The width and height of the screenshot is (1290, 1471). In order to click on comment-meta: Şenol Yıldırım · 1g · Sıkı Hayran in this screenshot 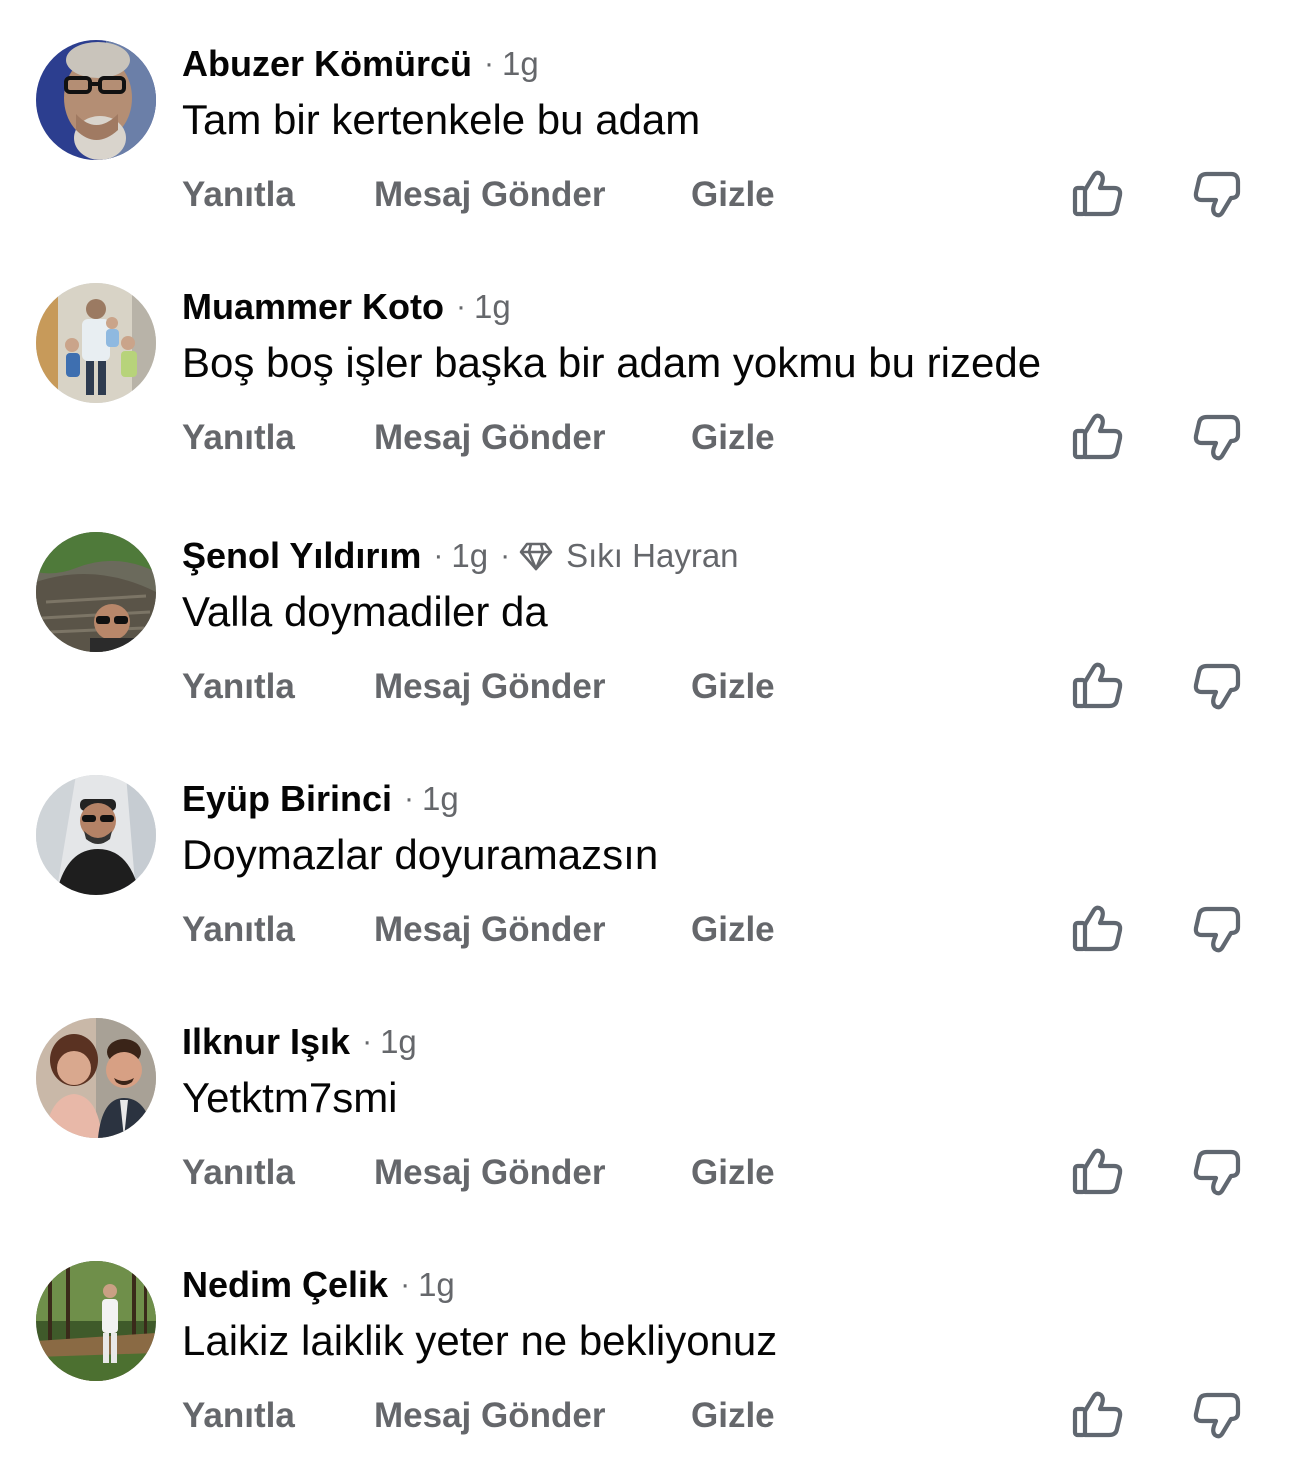, I will do `click(460, 556)`.